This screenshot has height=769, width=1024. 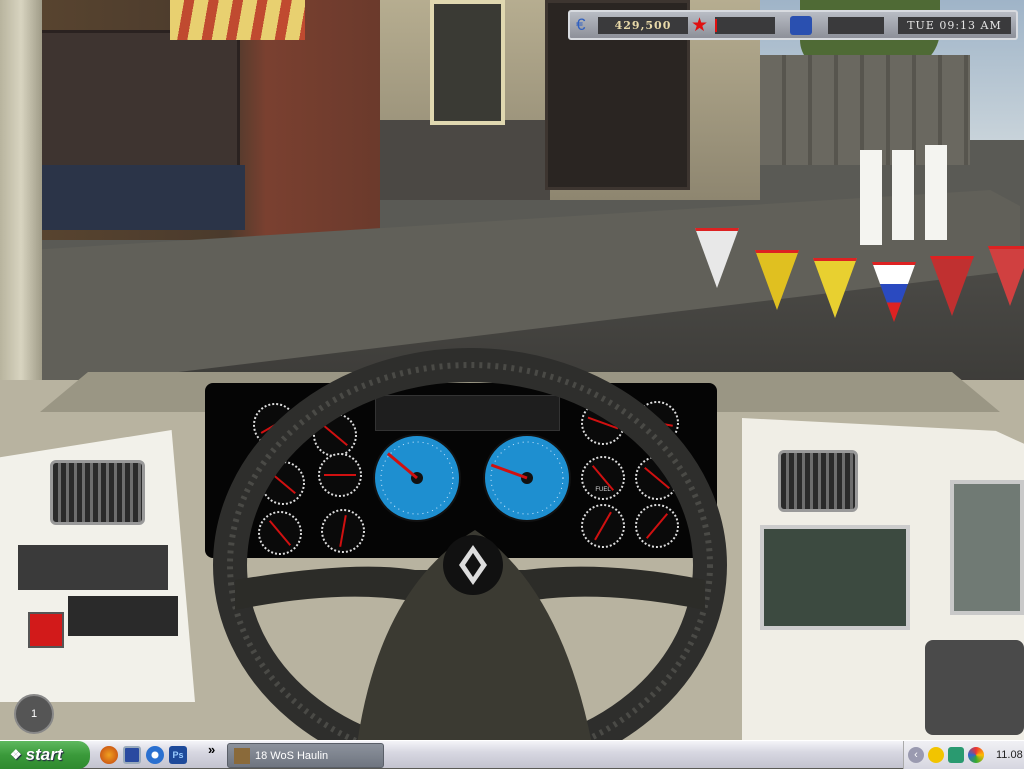 What do you see at coordinates (237, 20) in the screenshot?
I see `awning` at bounding box center [237, 20].